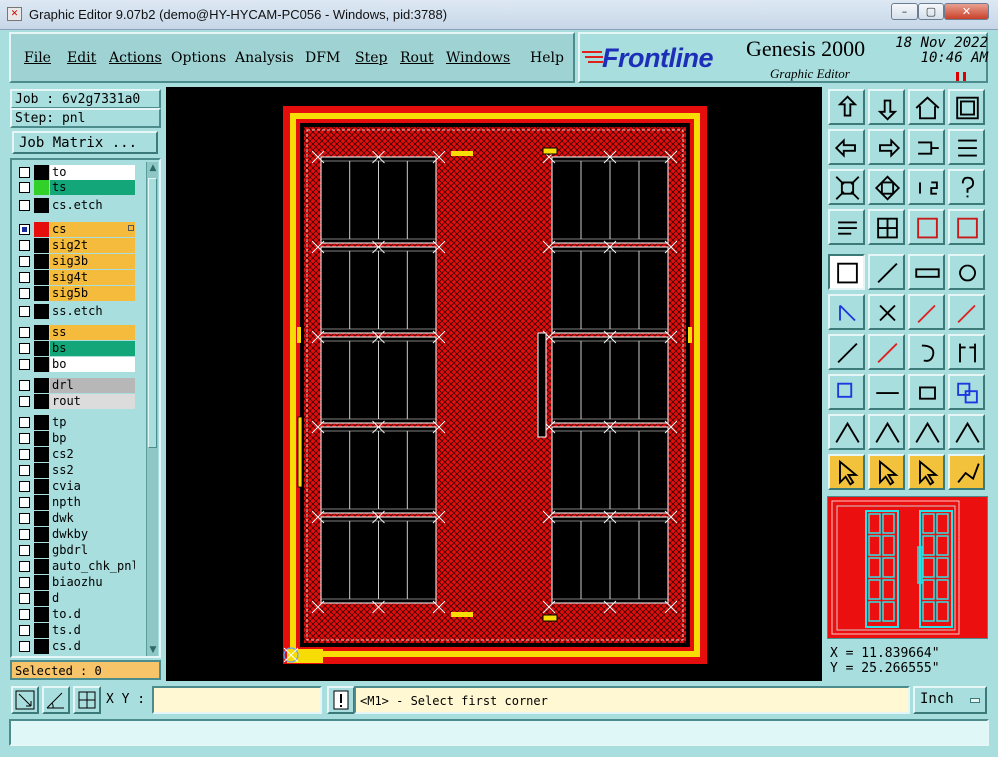  What do you see at coordinates (92, 534) in the screenshot?
I see `layer-name: dwkby` at bounding box center [92, 534].